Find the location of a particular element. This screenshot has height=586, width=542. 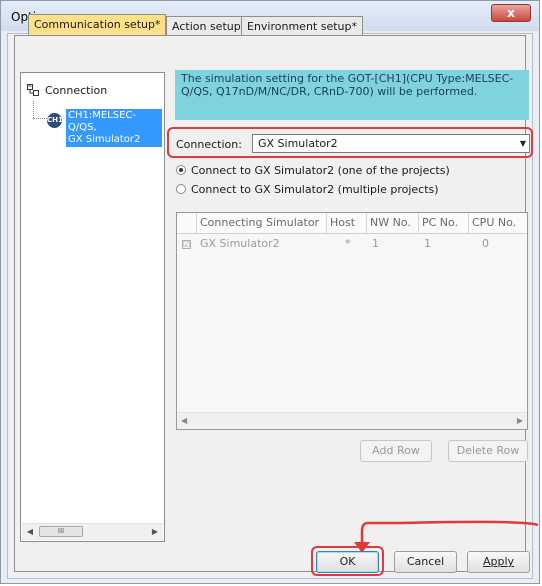

connection-icon is located at coordinates (33, 90).